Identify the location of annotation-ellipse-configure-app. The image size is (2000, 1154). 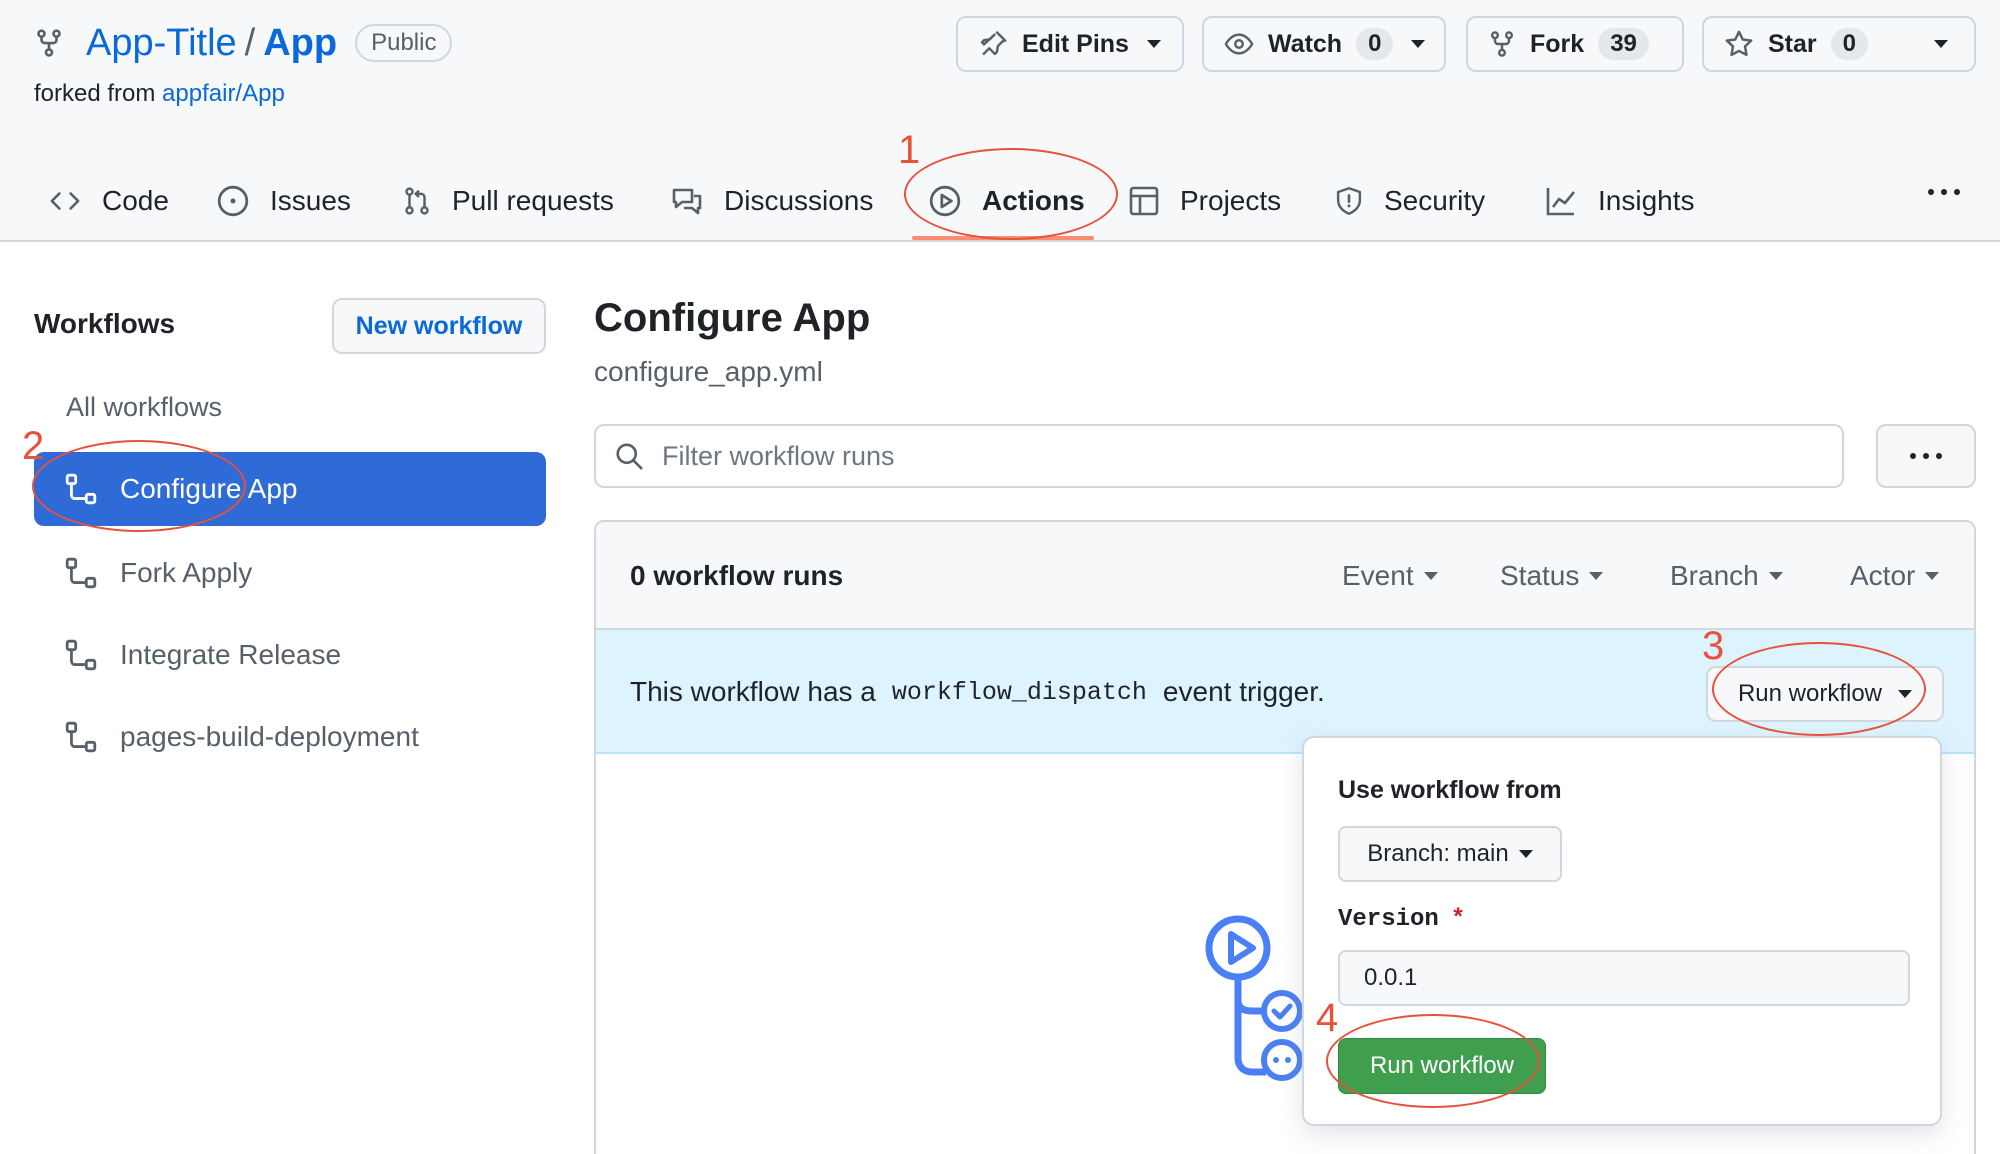
(139, 486).